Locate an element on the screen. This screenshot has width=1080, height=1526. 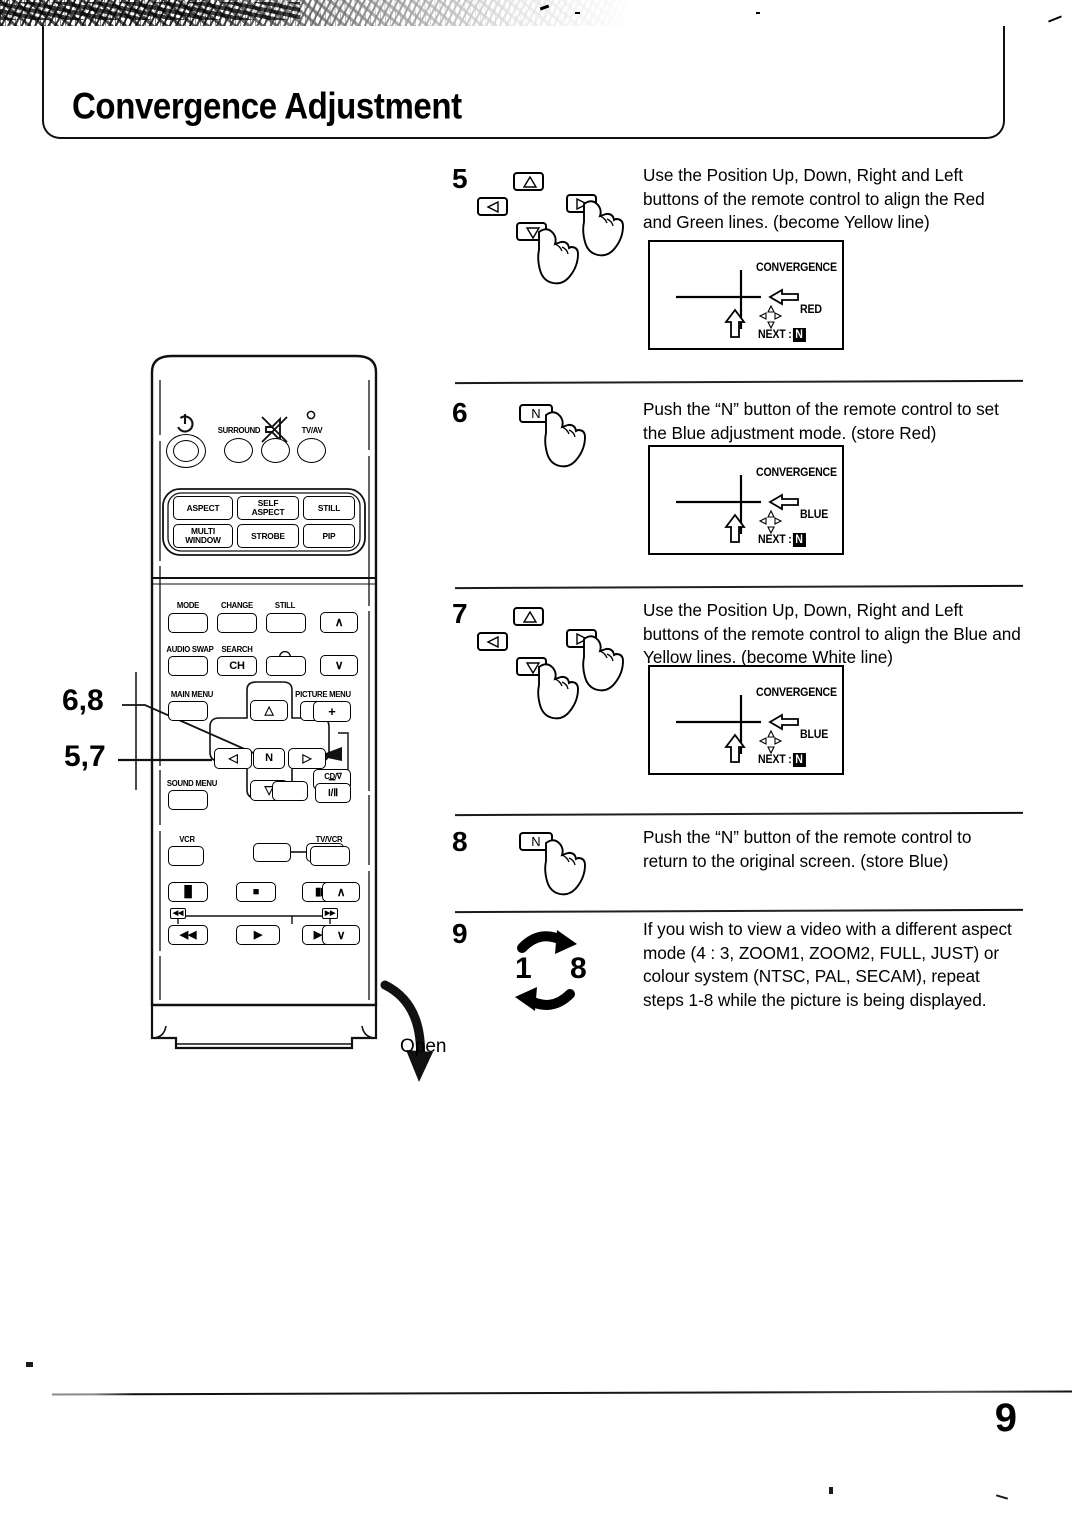
remote-fast-forward-button: ▶▶ is located at coordinates (322, 935).